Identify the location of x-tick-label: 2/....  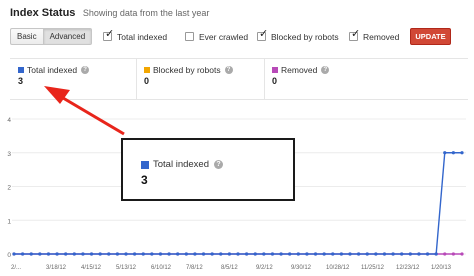
(16, 268).